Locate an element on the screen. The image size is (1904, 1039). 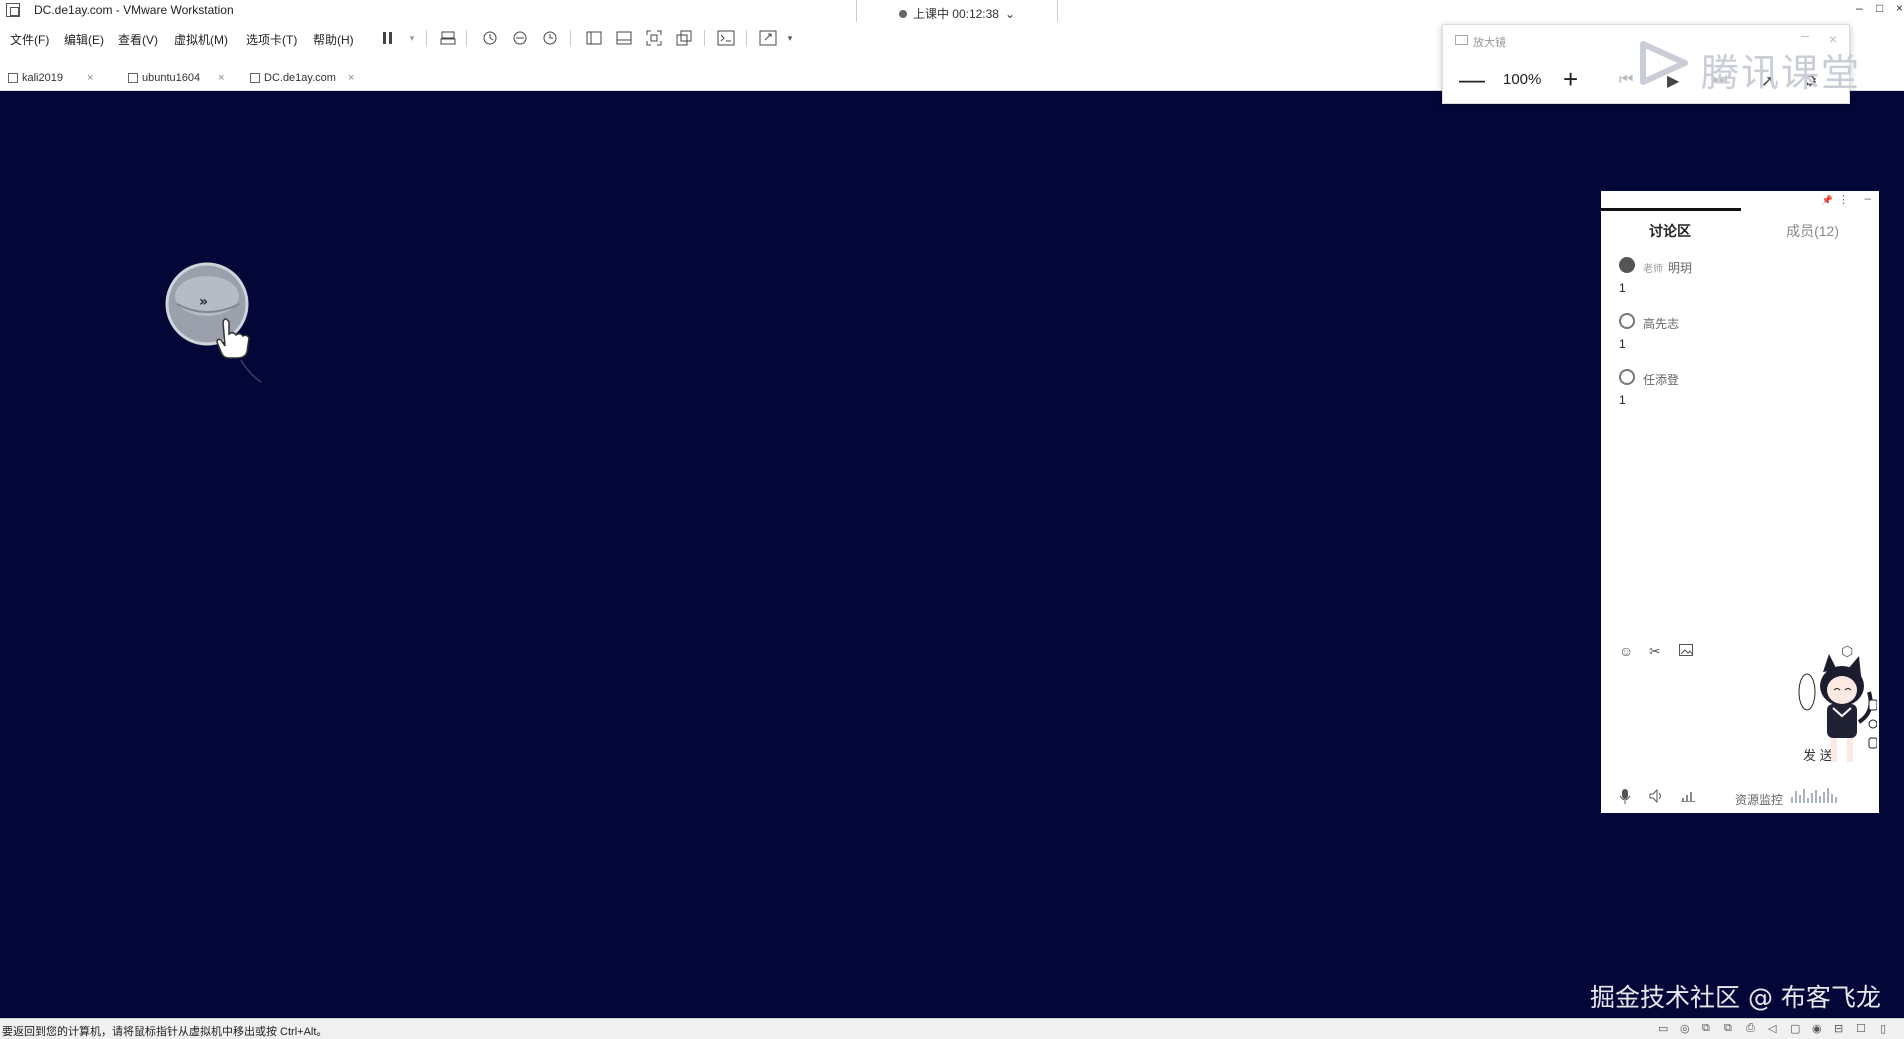
footer-watermark: 掘金技术社区 @ 布客飞龙 is located at coordinates (1735, 997).